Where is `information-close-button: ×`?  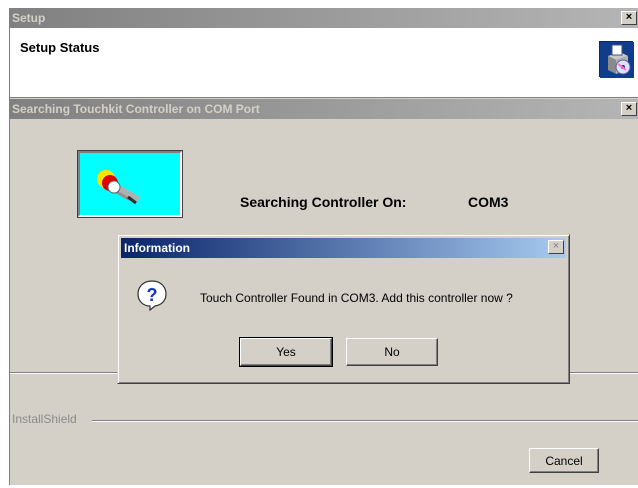 information-close-button: × is located at coordinates (556, 247).